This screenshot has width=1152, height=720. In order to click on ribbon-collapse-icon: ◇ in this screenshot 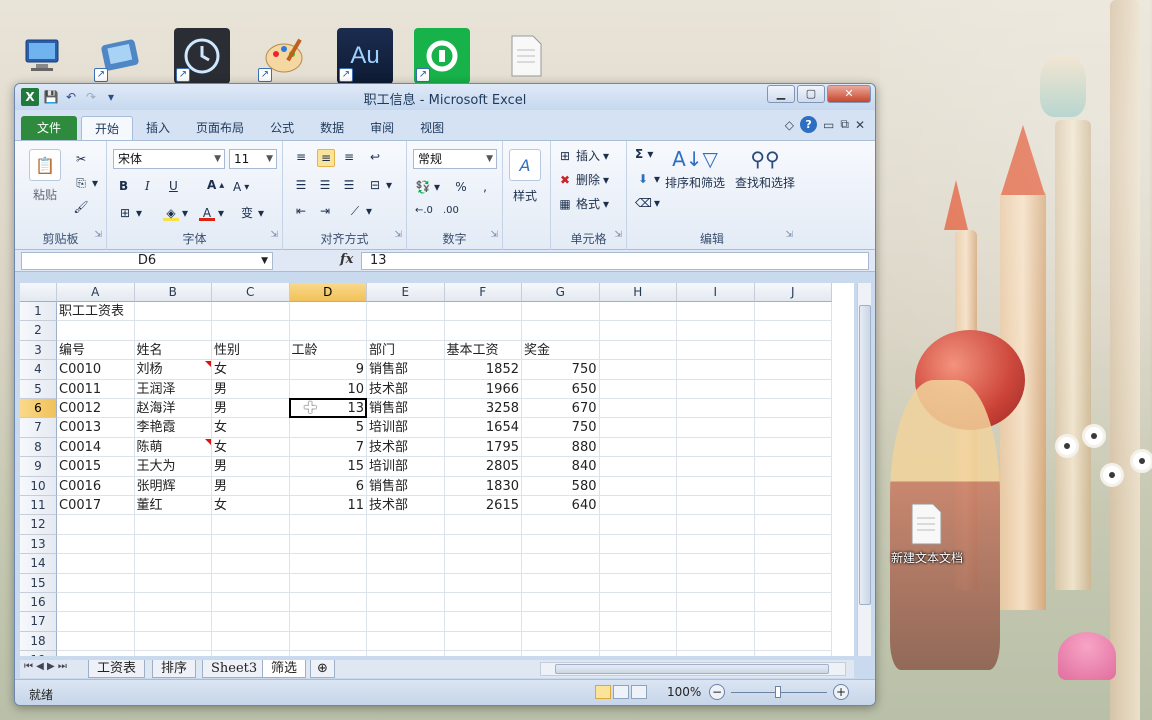, I will do `click(789, 125)`.